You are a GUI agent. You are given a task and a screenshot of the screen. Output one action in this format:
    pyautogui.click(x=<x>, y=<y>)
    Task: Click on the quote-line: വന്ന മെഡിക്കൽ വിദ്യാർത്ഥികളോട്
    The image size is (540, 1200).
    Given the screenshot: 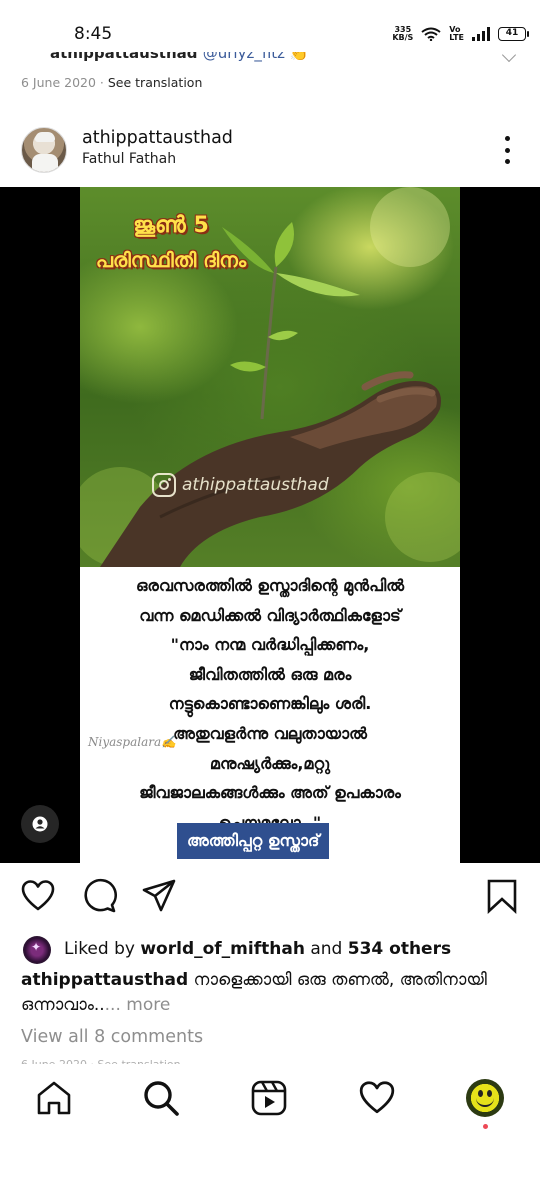 What is the action you would take?
    pyautogui.click(x=270, y=615)
    